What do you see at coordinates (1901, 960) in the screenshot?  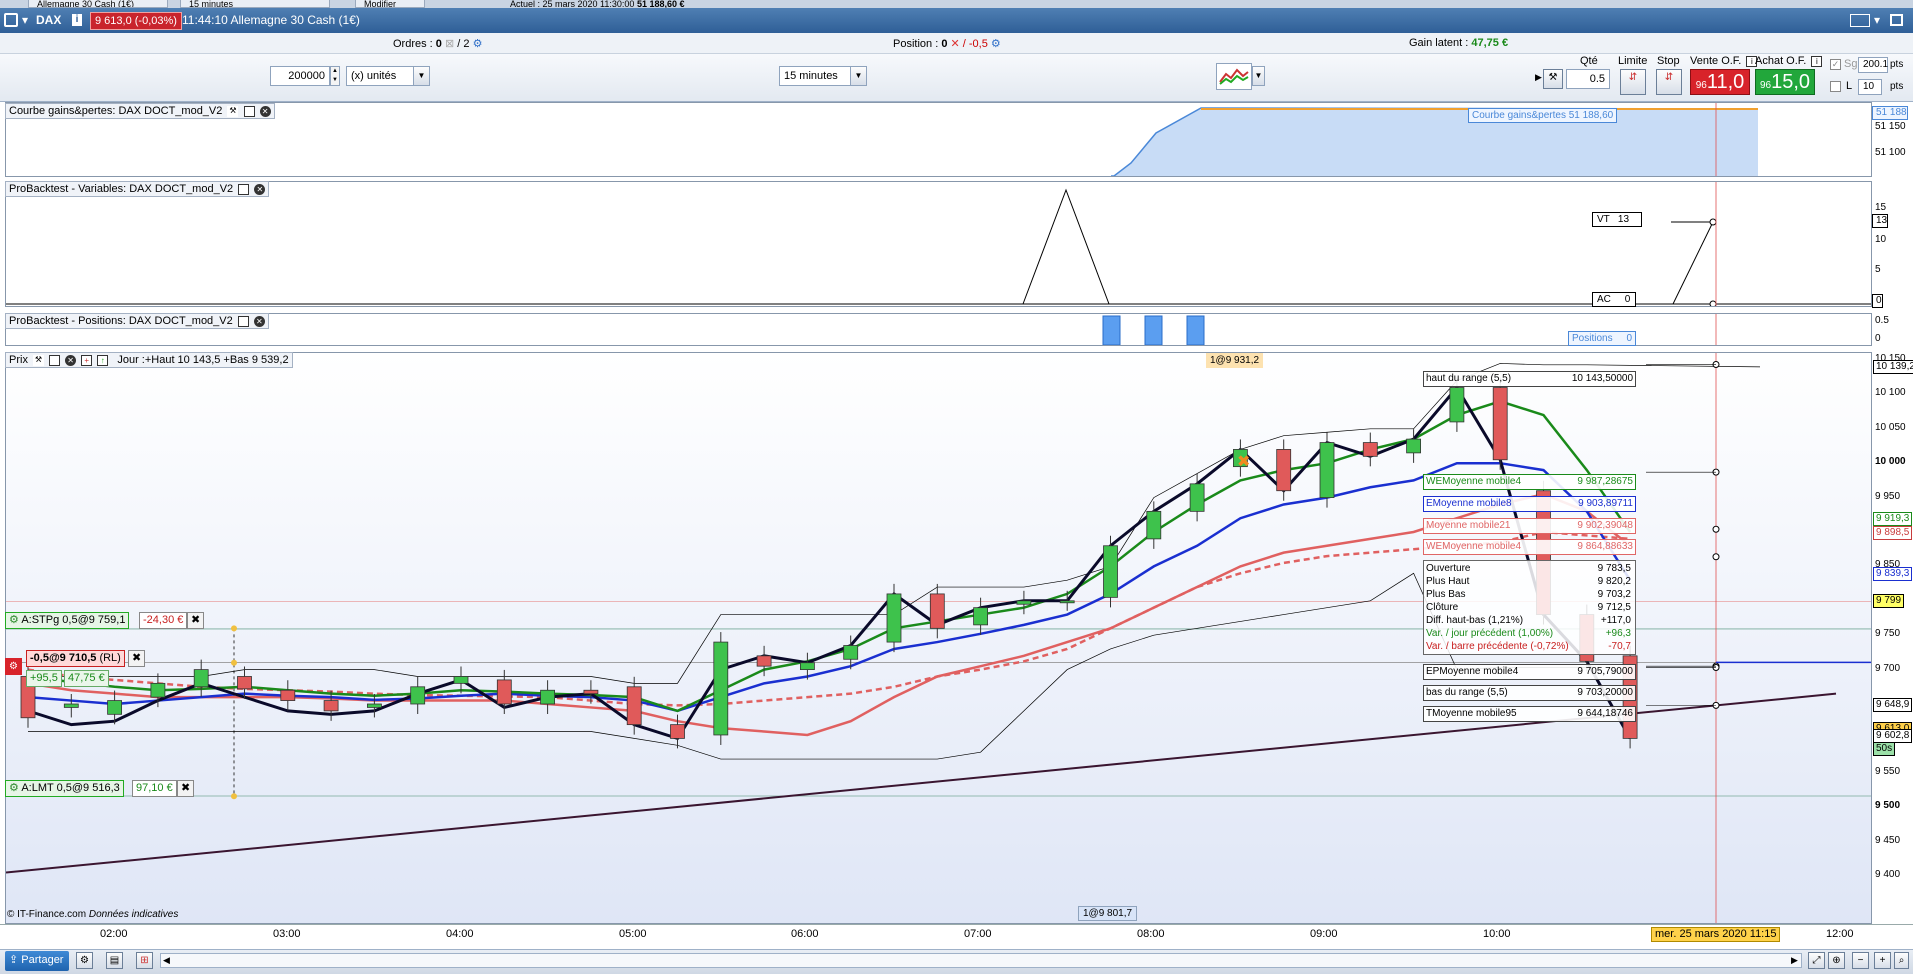 I see `zoom-search-icon: ⌕` at bounding box center [1901, 960].